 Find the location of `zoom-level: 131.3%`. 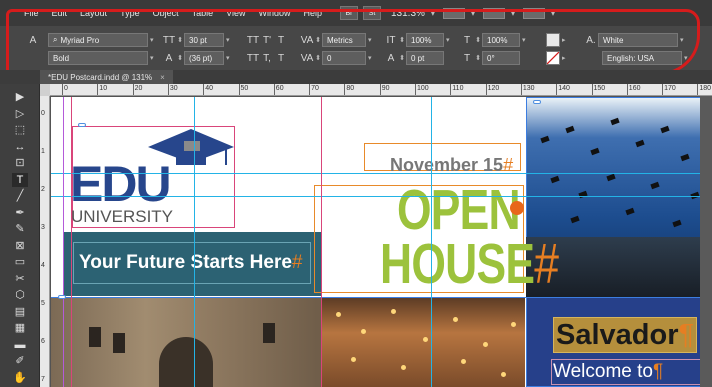

zoom-level: 131.3% is located at coordinates (408, 13).